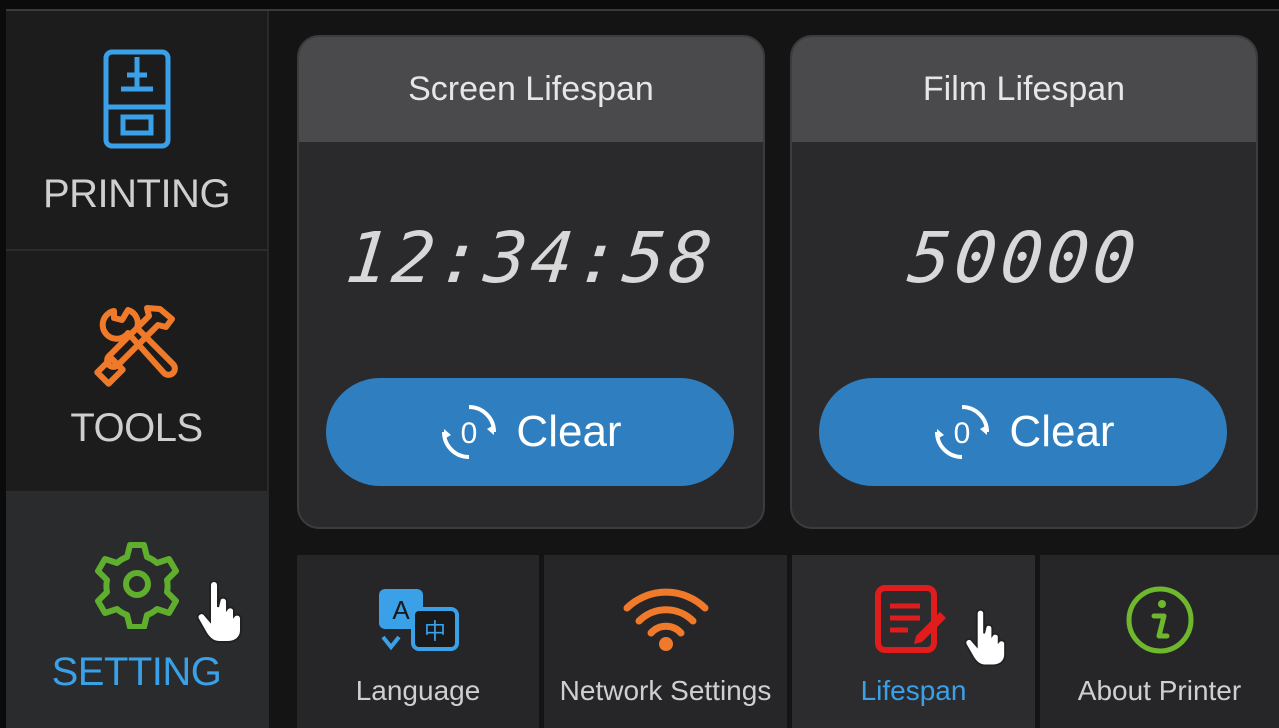 This screenshot has height=728, width=1279. I want to click on tab-about-printer: About Printer, so click(1159, 641).